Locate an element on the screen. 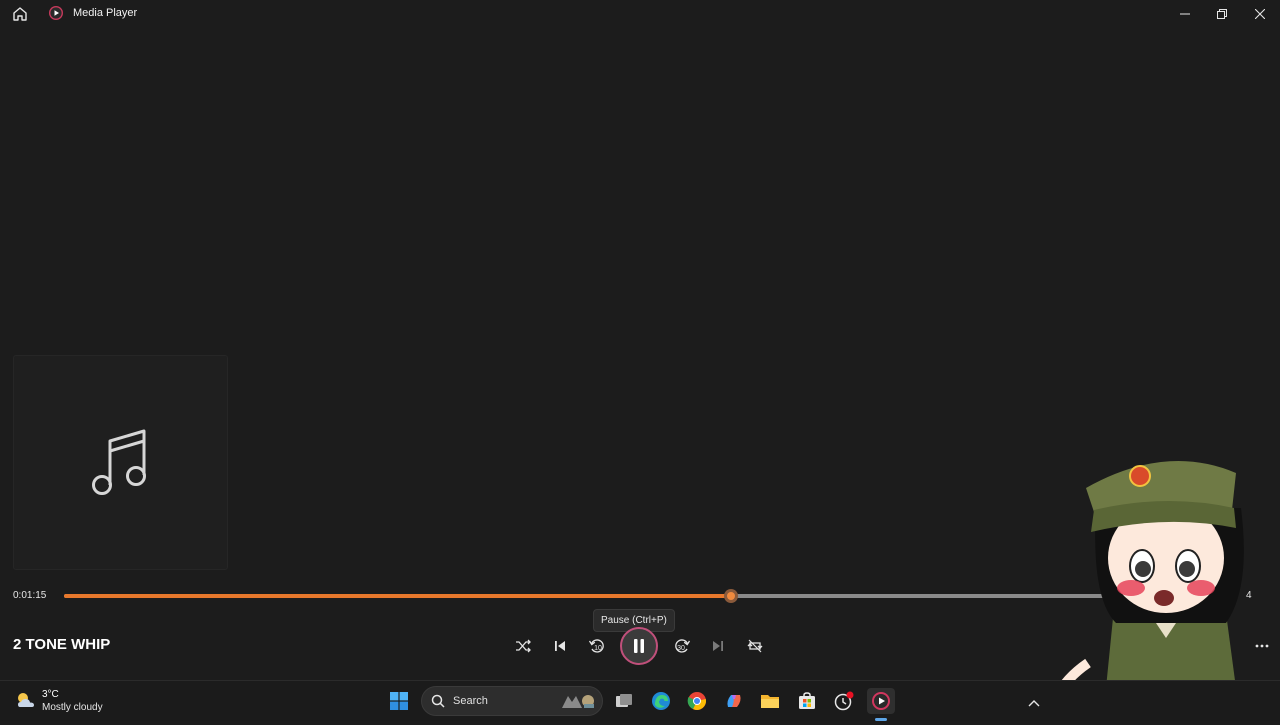 Image resolution: width=1280 pixels, height=725 pixels. weather-desc: Mostly cloudy is located at coordinates (72, 707).